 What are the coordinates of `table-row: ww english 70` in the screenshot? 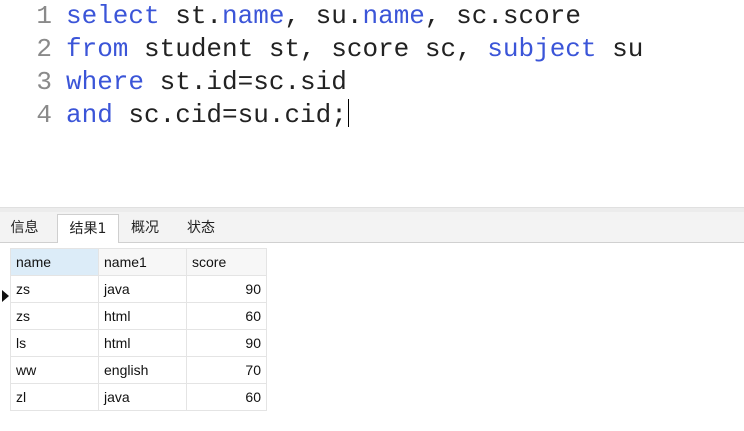 It's located at (138, 370).